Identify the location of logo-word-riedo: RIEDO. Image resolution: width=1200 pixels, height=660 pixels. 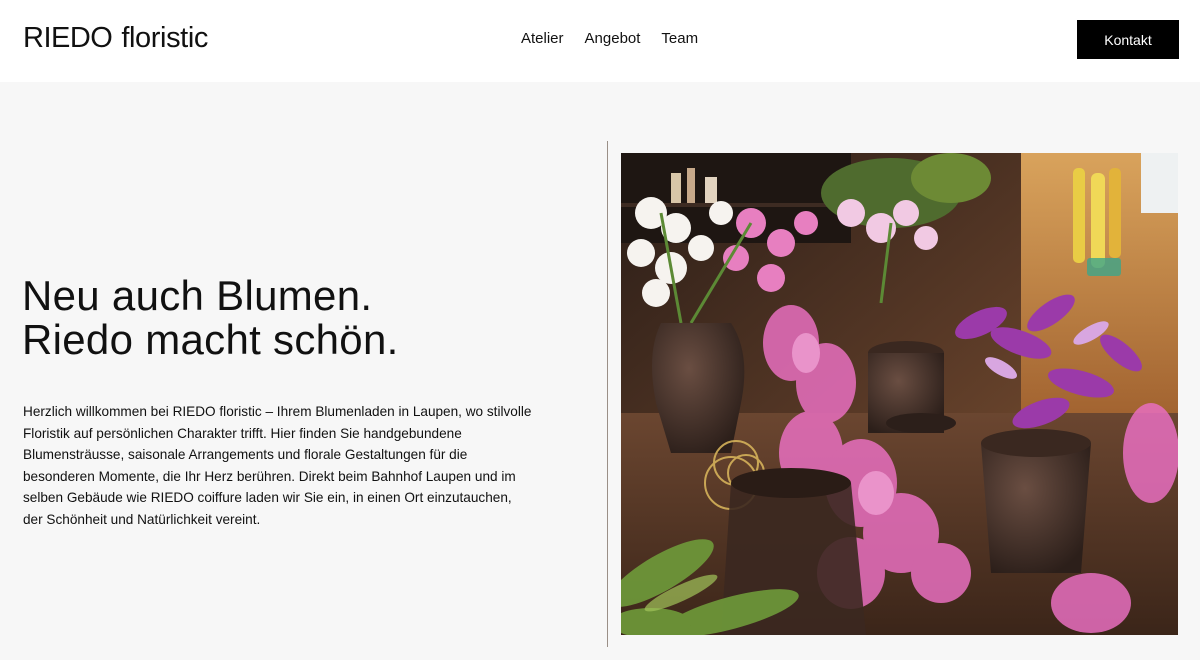
(68, 38).